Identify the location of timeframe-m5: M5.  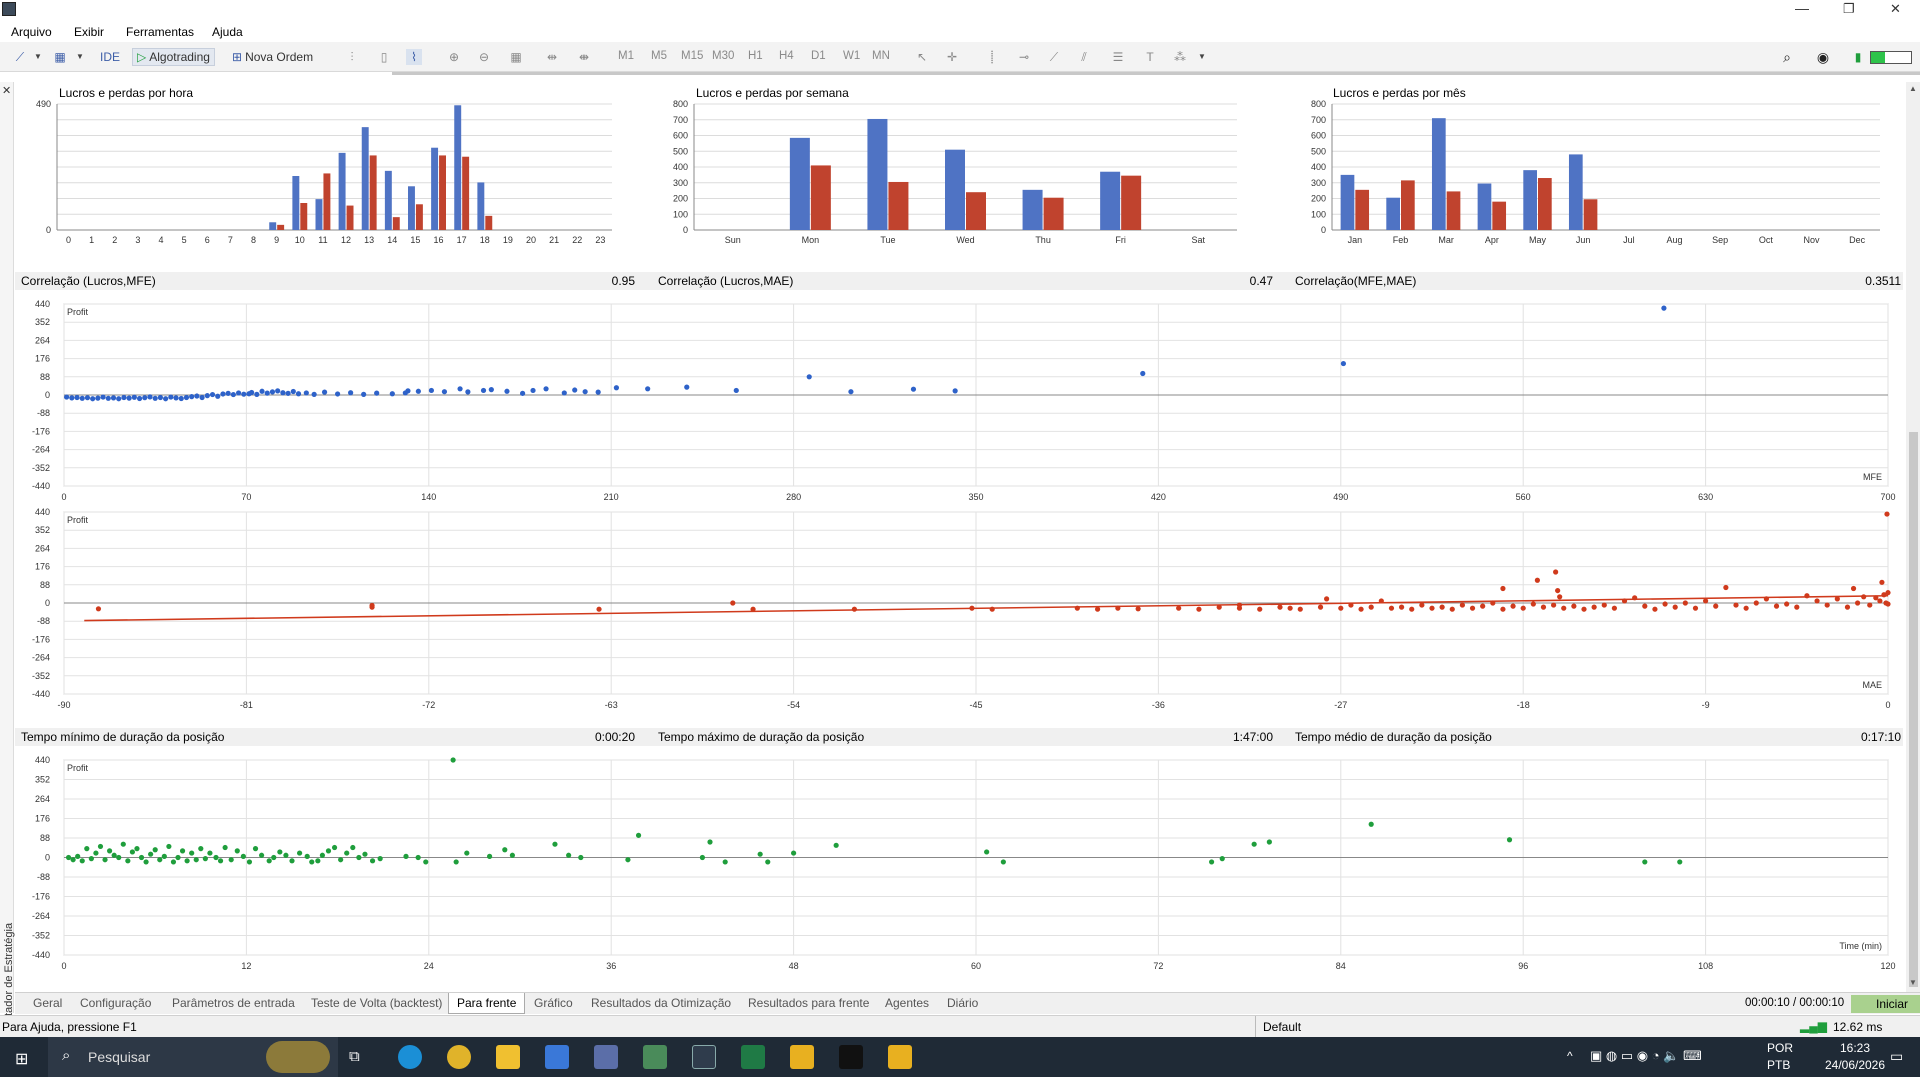
(659, 56).